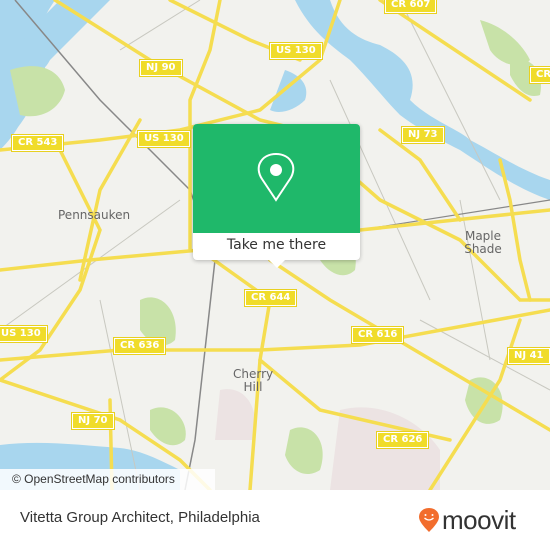 The image size is (550, 550). I want to click on take-me-there-button: Take me there, so click(276, 246).